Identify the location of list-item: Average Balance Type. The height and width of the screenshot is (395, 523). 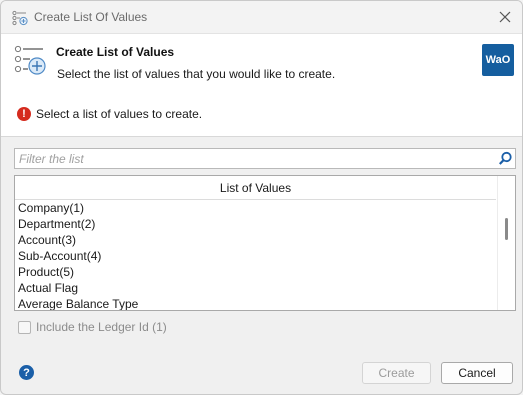
(255, 303).